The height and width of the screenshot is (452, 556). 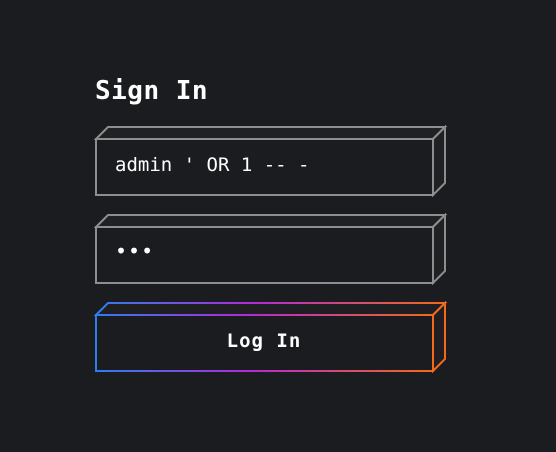 I want to click on username-field: admin ' OR 1 -- -, so click(x=271, y=161).